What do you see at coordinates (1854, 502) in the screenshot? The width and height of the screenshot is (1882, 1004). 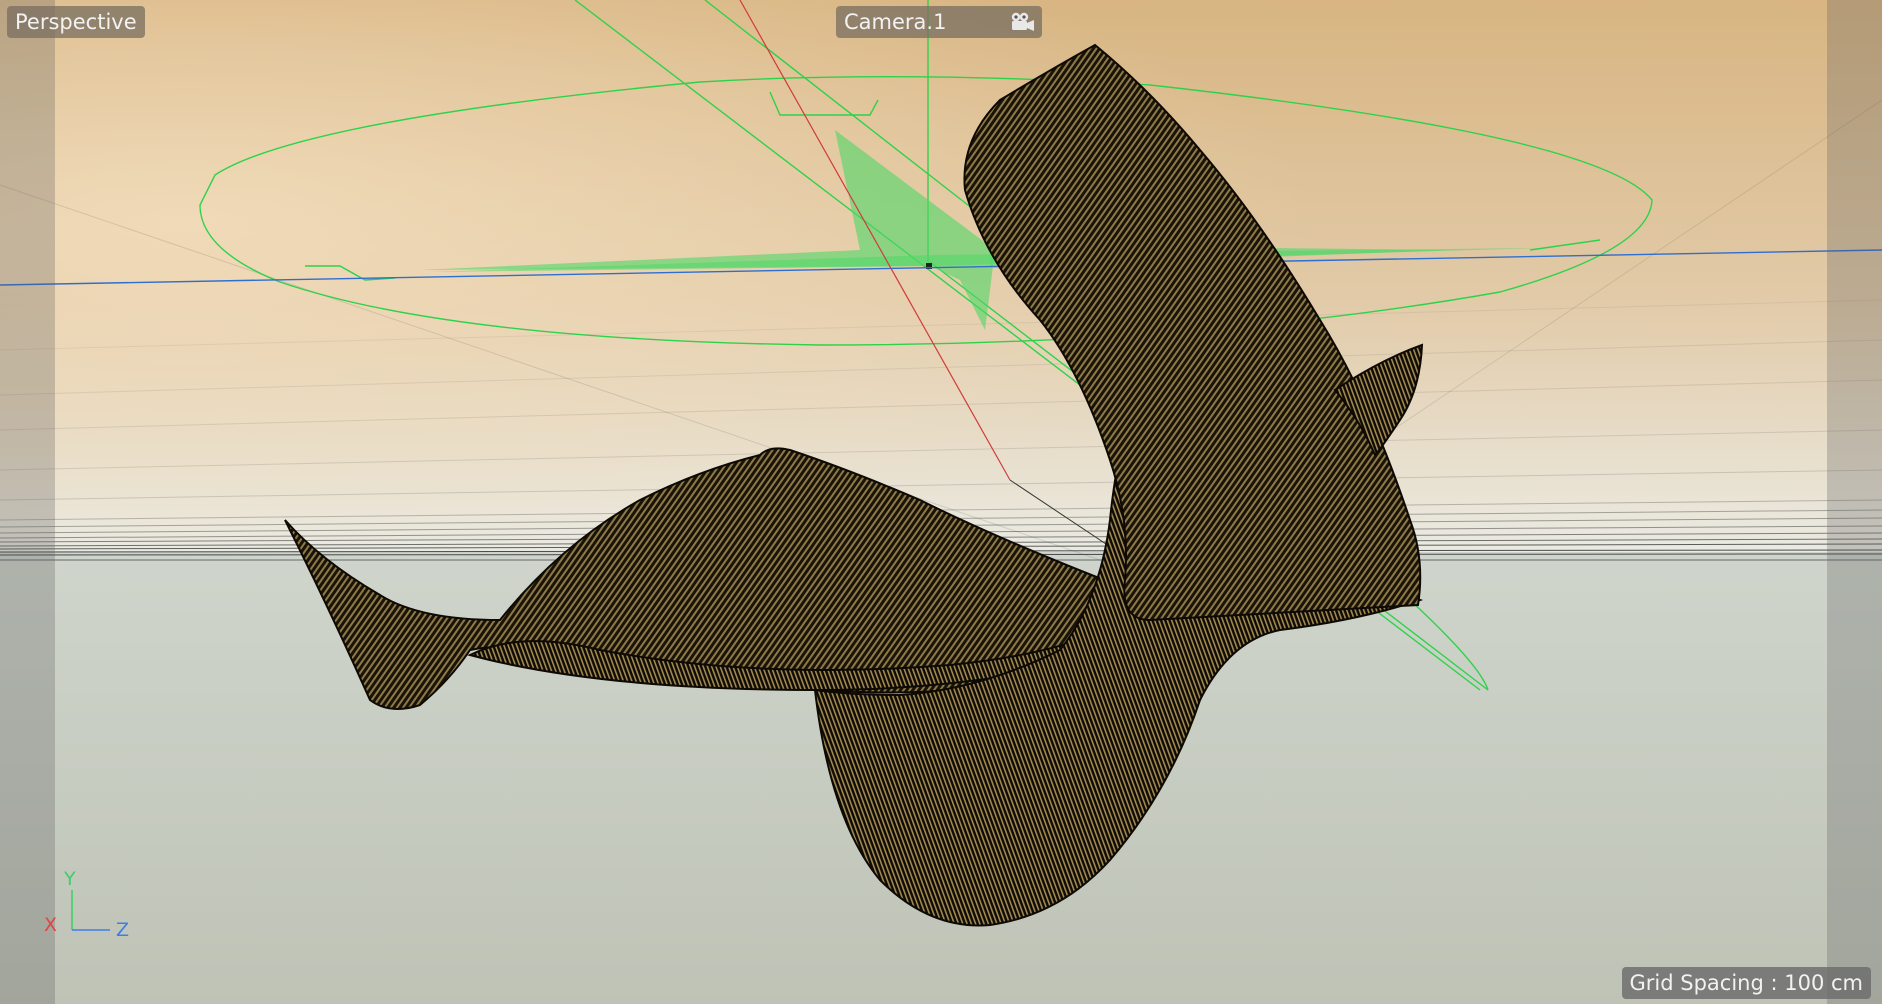 I see `safe-frame-right` at bounding box center [1854, 502].